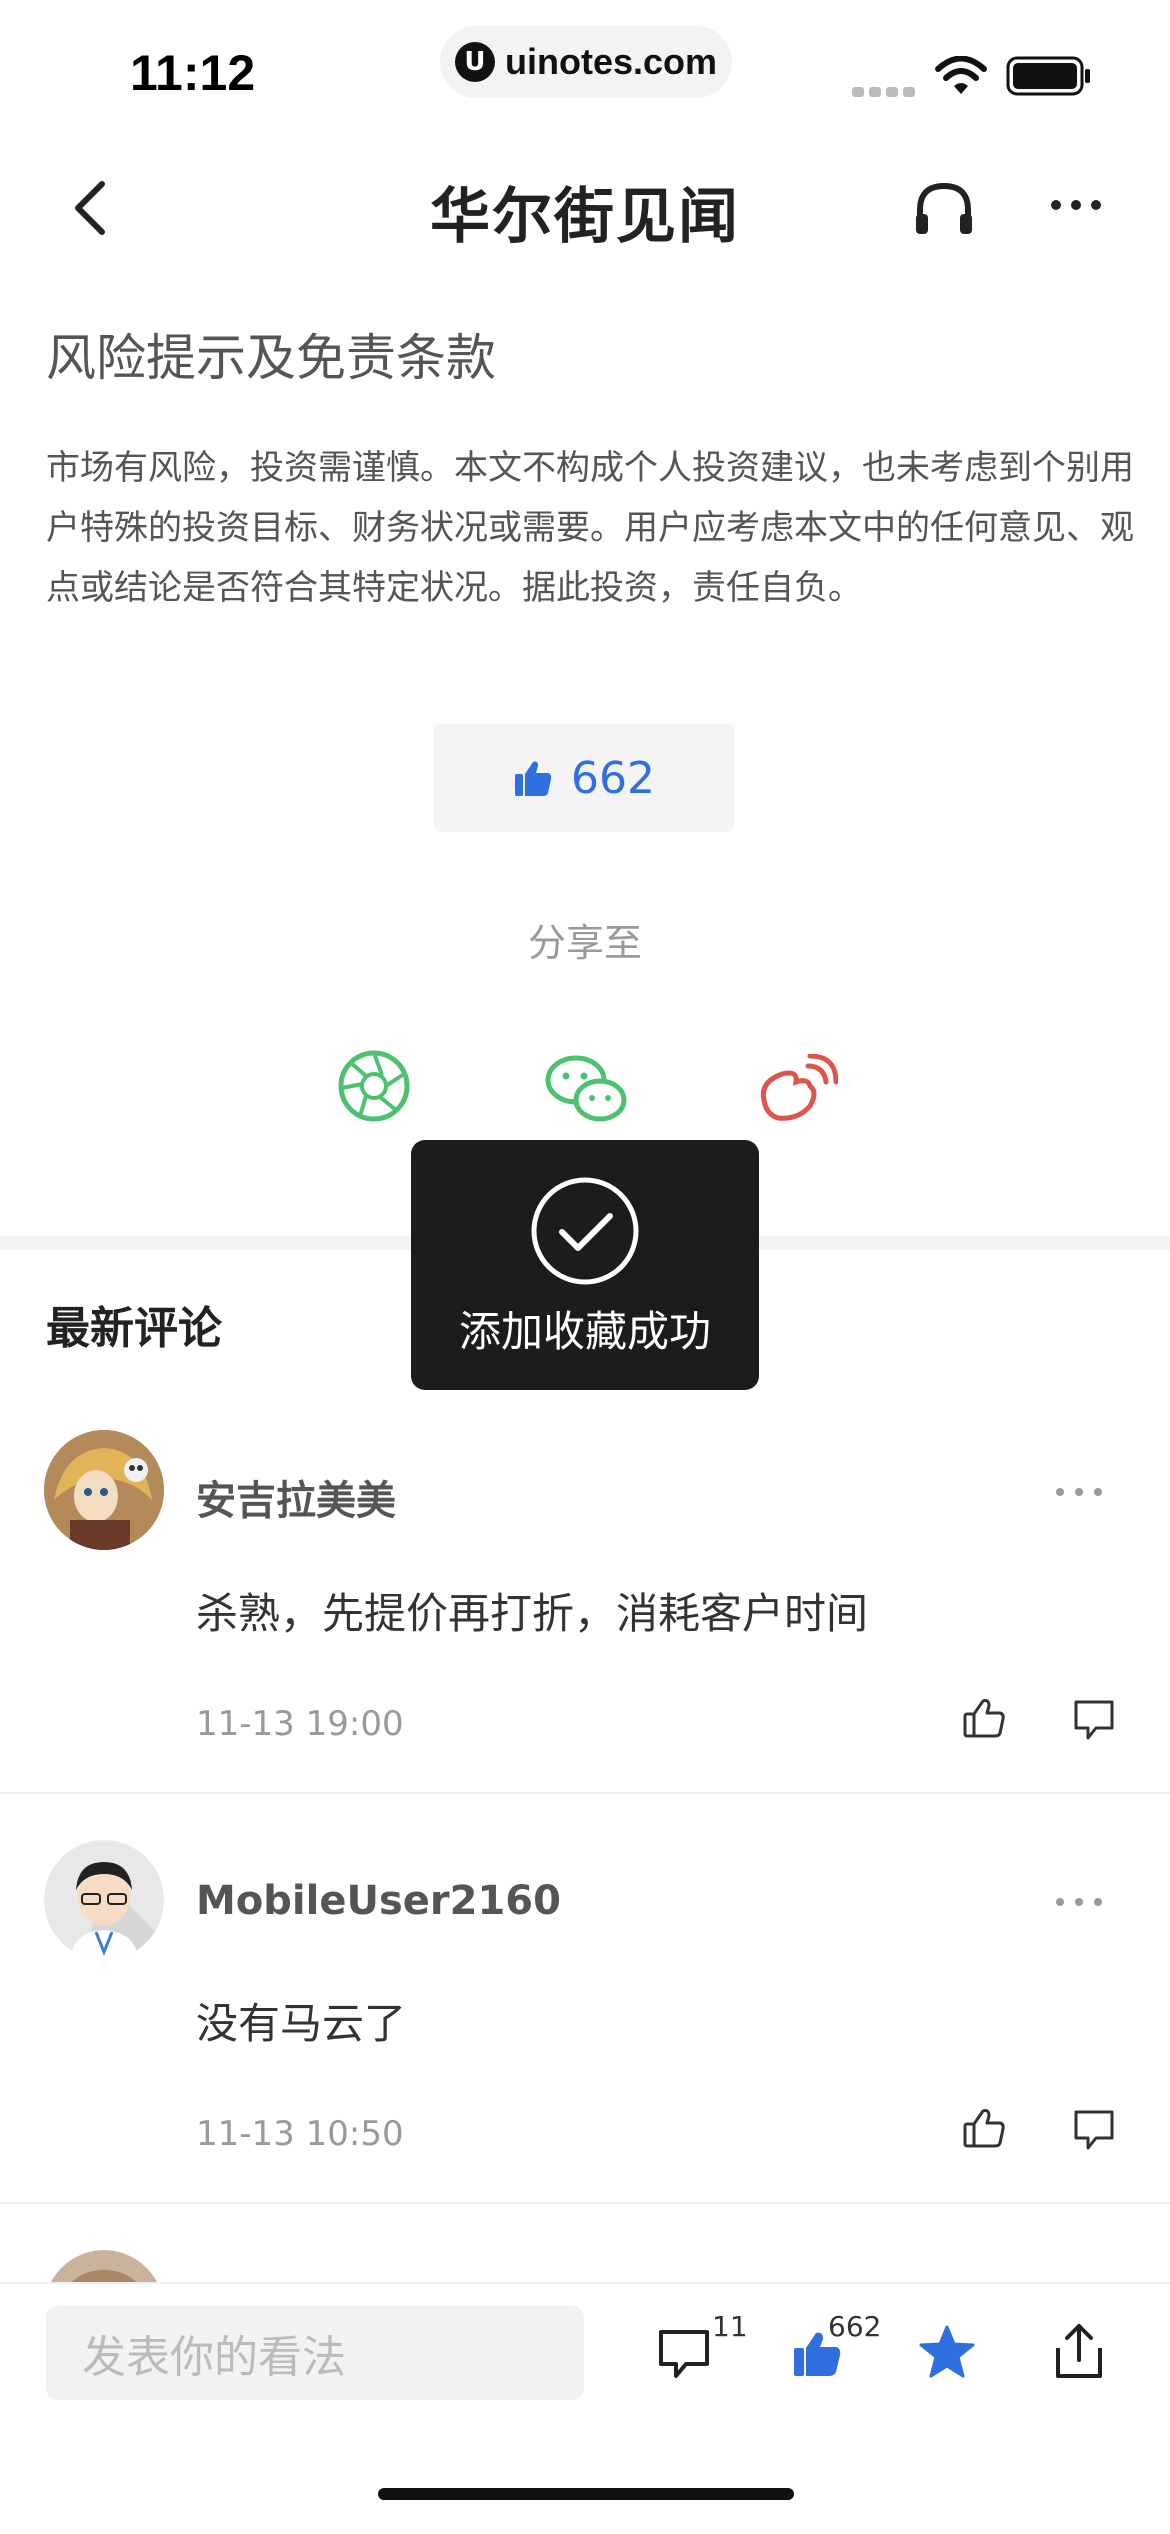  Describe the element at coordinates (193, 73) in the screenshot. I see `status-time: 11:12` at that location.